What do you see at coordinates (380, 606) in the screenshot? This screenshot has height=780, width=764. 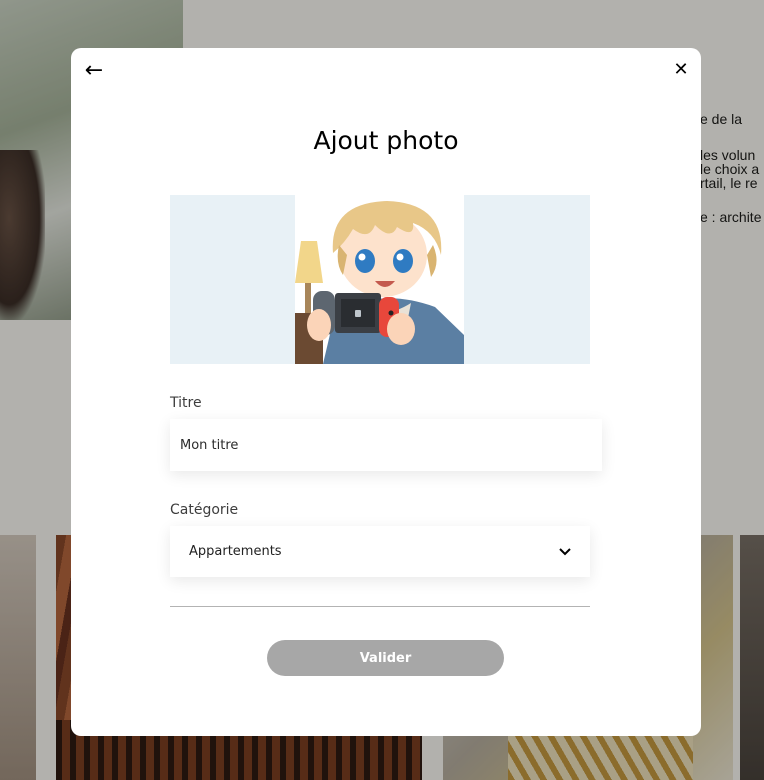 I see `form-divider` at bounding box center [380, 606].